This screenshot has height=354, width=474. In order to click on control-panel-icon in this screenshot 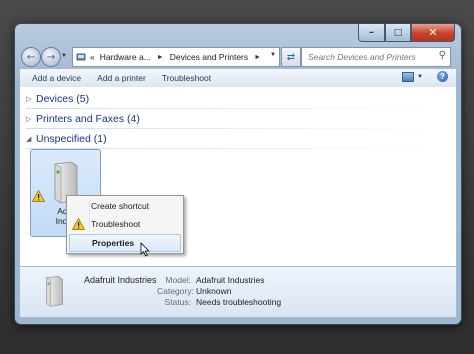, I will do `click(81, 57)`.